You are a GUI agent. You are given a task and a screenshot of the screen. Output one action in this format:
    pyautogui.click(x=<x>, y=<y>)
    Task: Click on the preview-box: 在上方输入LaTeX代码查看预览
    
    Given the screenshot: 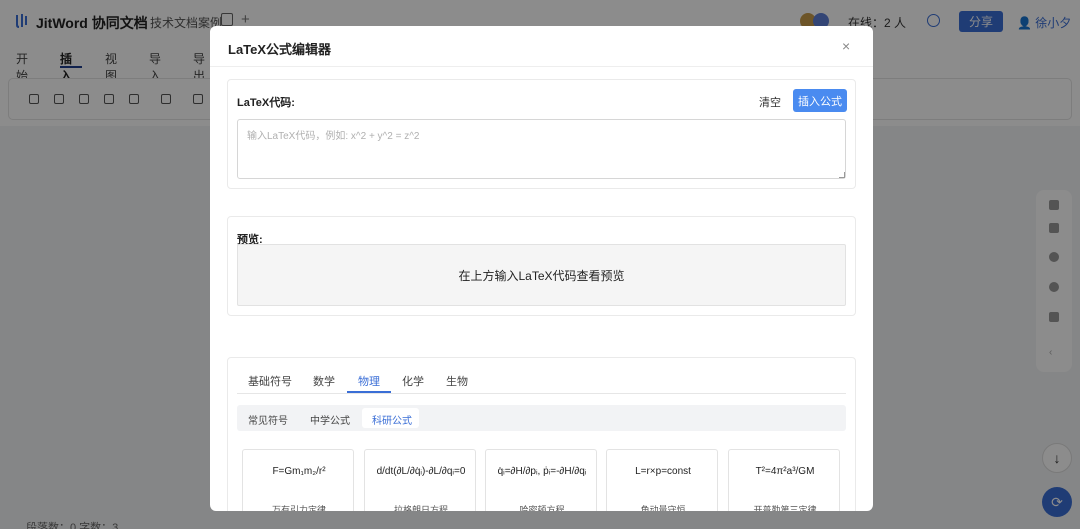 What is the action you would take?
    pyautogui.click(x=541, y=275)
    